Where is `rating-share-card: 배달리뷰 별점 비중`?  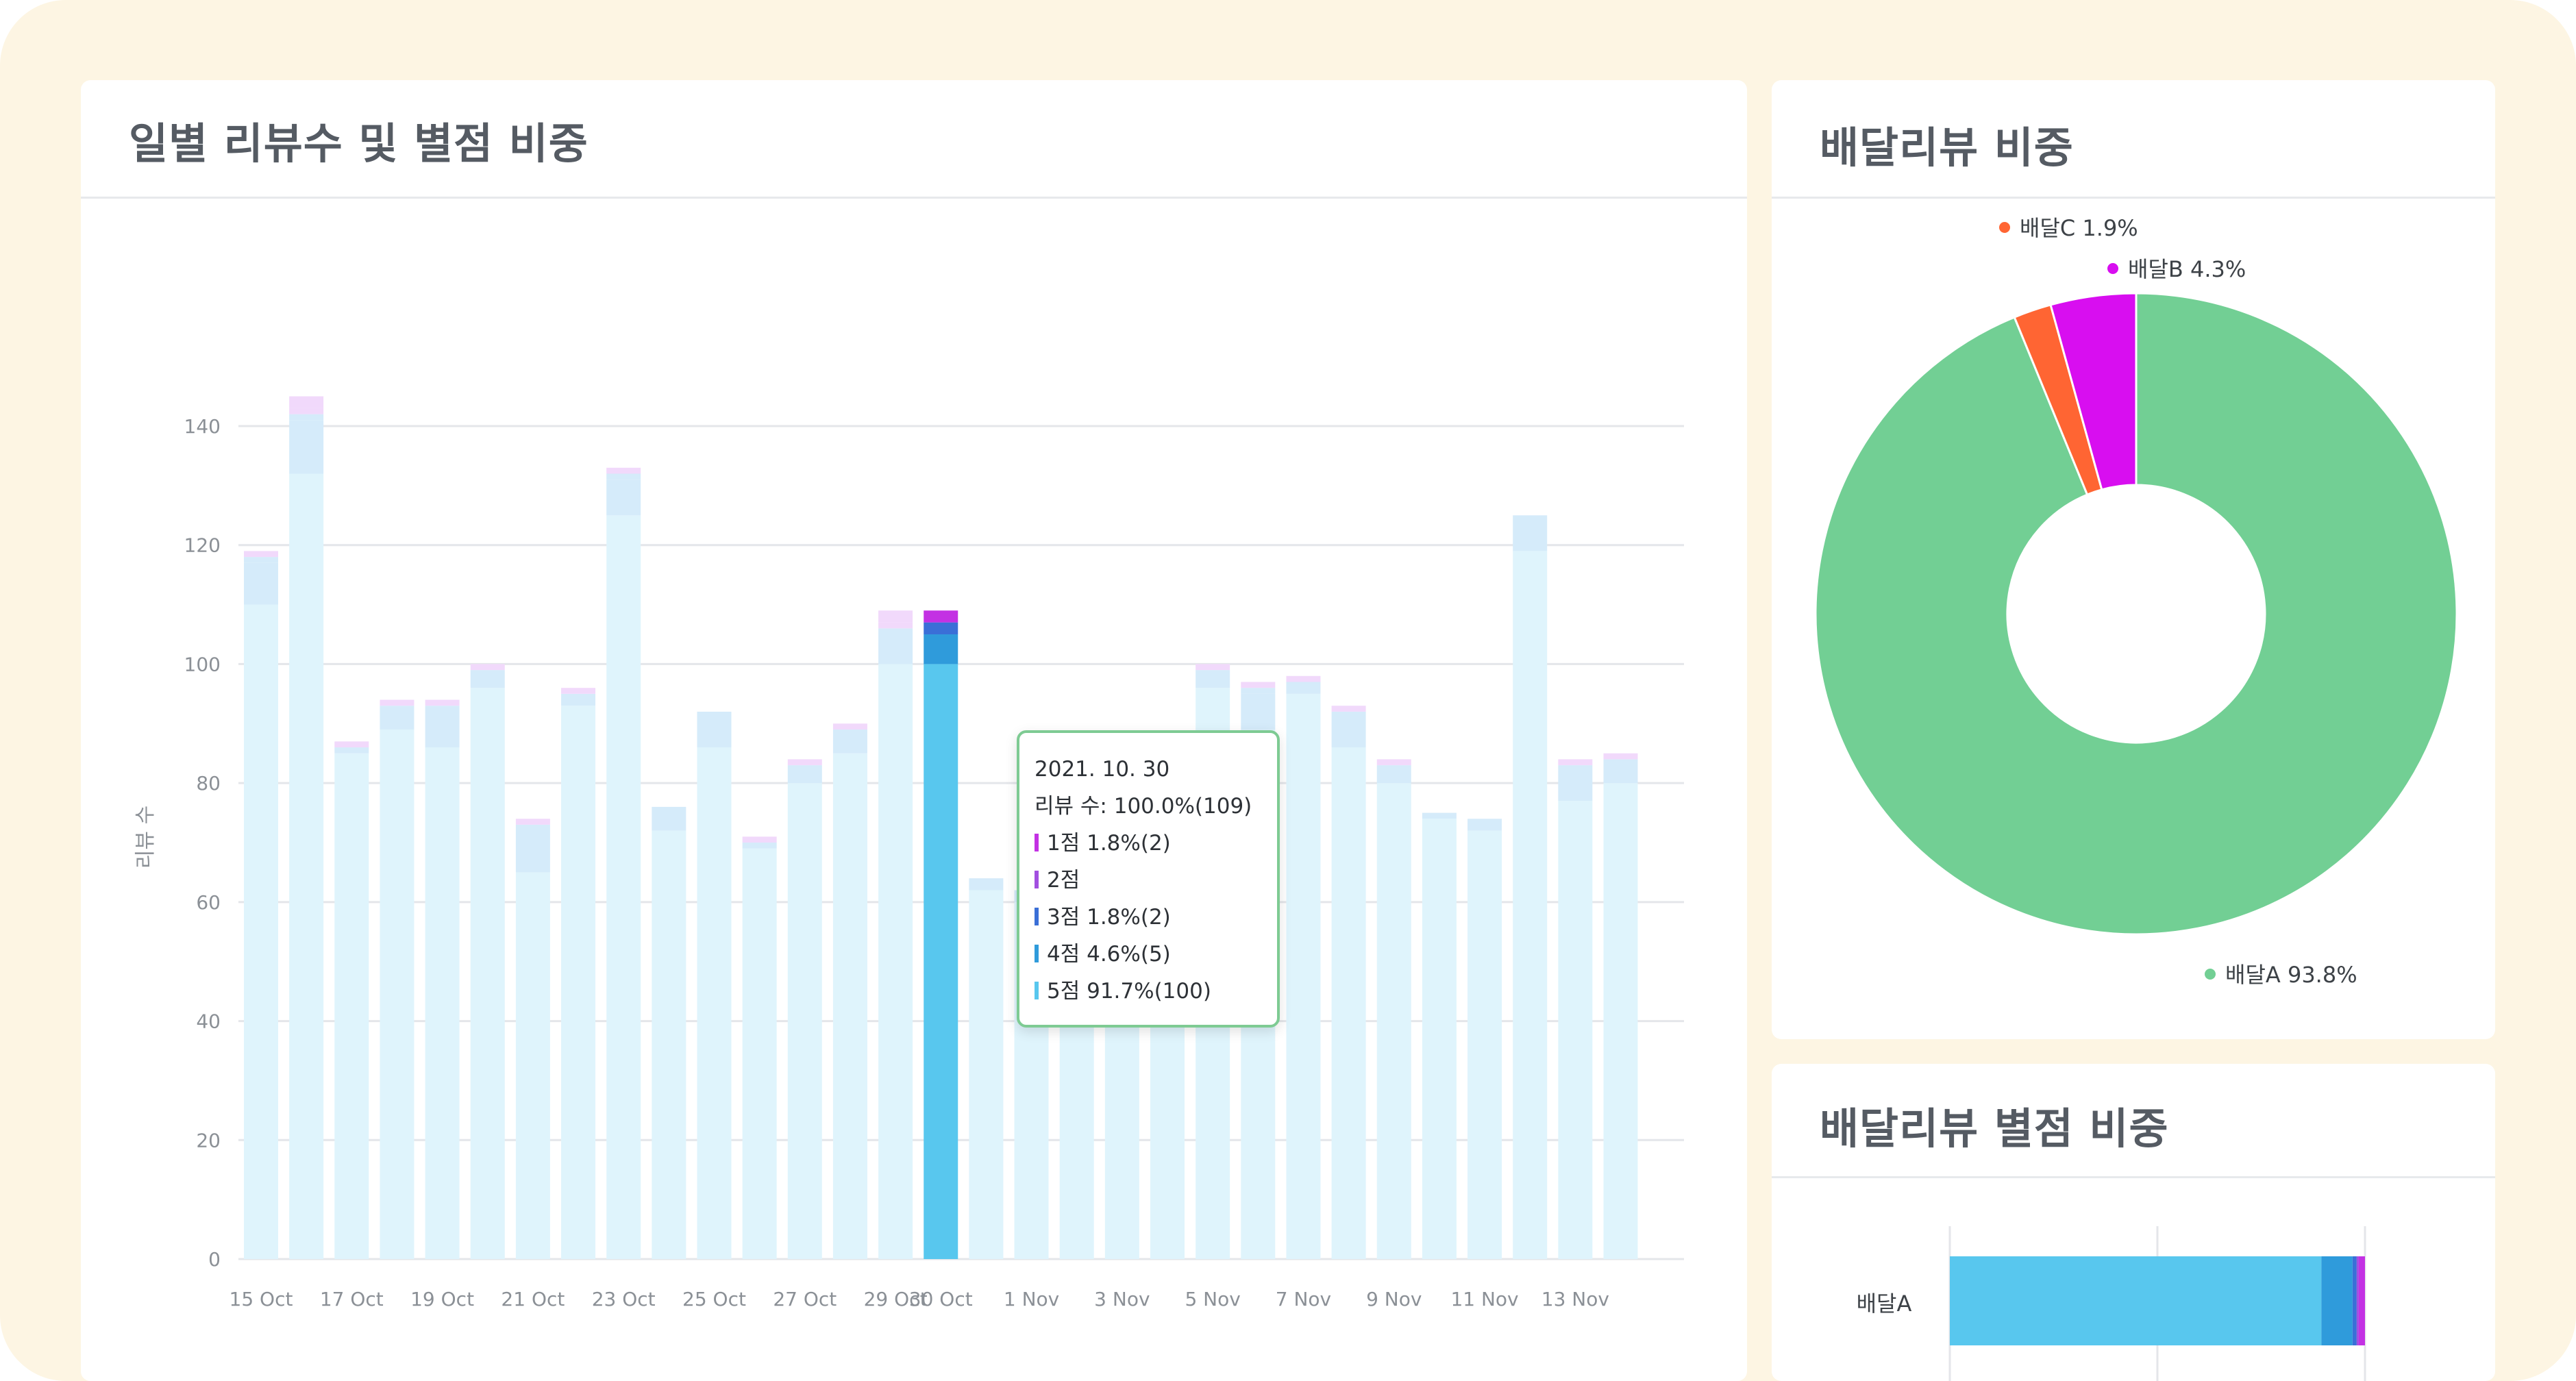
rating-share-card: 배달리뷰 별점 비중 is located at coordinates (2133, 1222).